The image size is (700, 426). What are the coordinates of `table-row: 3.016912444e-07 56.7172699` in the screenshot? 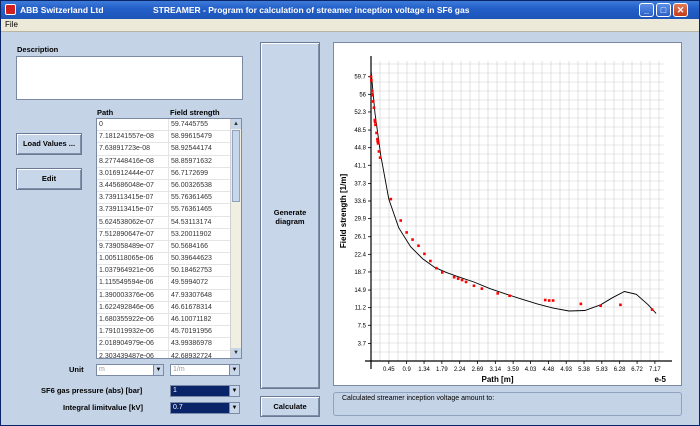 It's located at (169, 173).